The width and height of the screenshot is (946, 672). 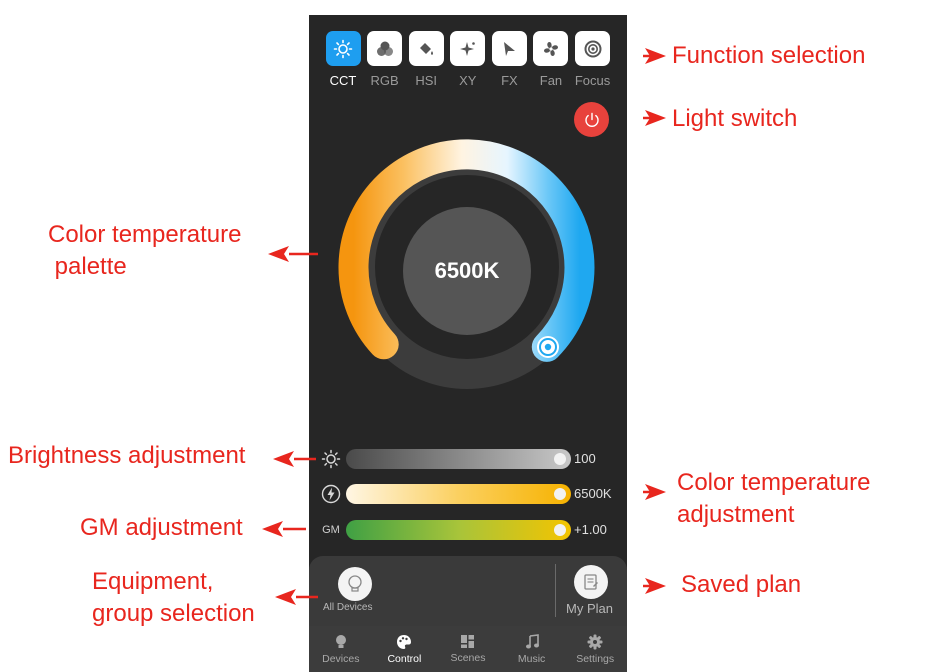 What do you see at coordinates (161, 527) in the screenshot?
I see `annotation-gm: GM adjustment` at bounding box center [161, 527].